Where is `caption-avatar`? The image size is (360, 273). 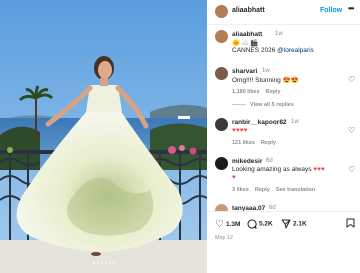
caption-avatar is located at coordinates (221, 36).